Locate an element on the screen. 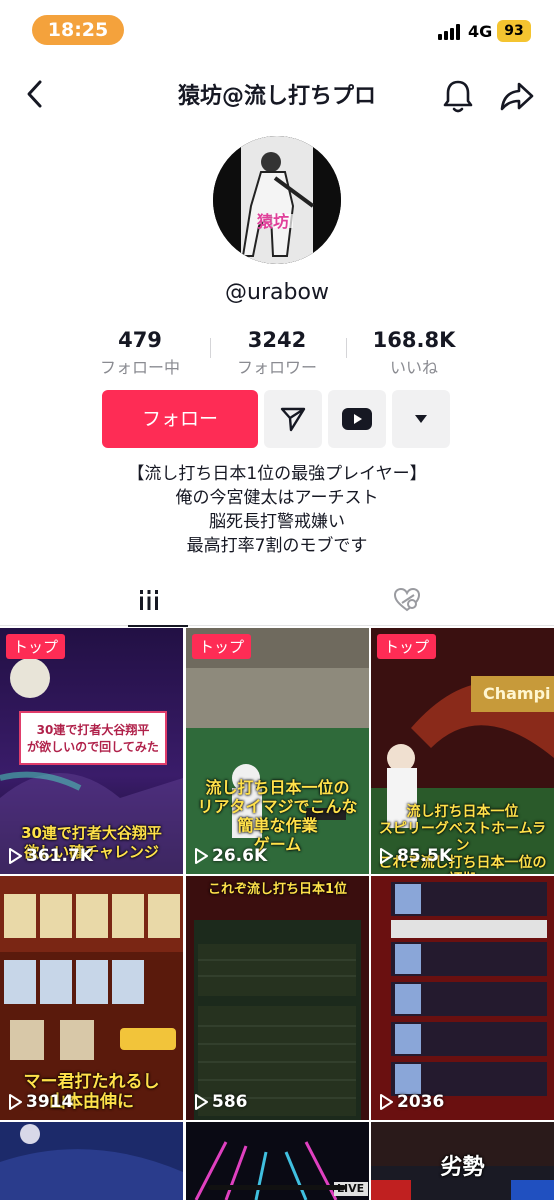  grid-icon is located at coordinates (148, 600).